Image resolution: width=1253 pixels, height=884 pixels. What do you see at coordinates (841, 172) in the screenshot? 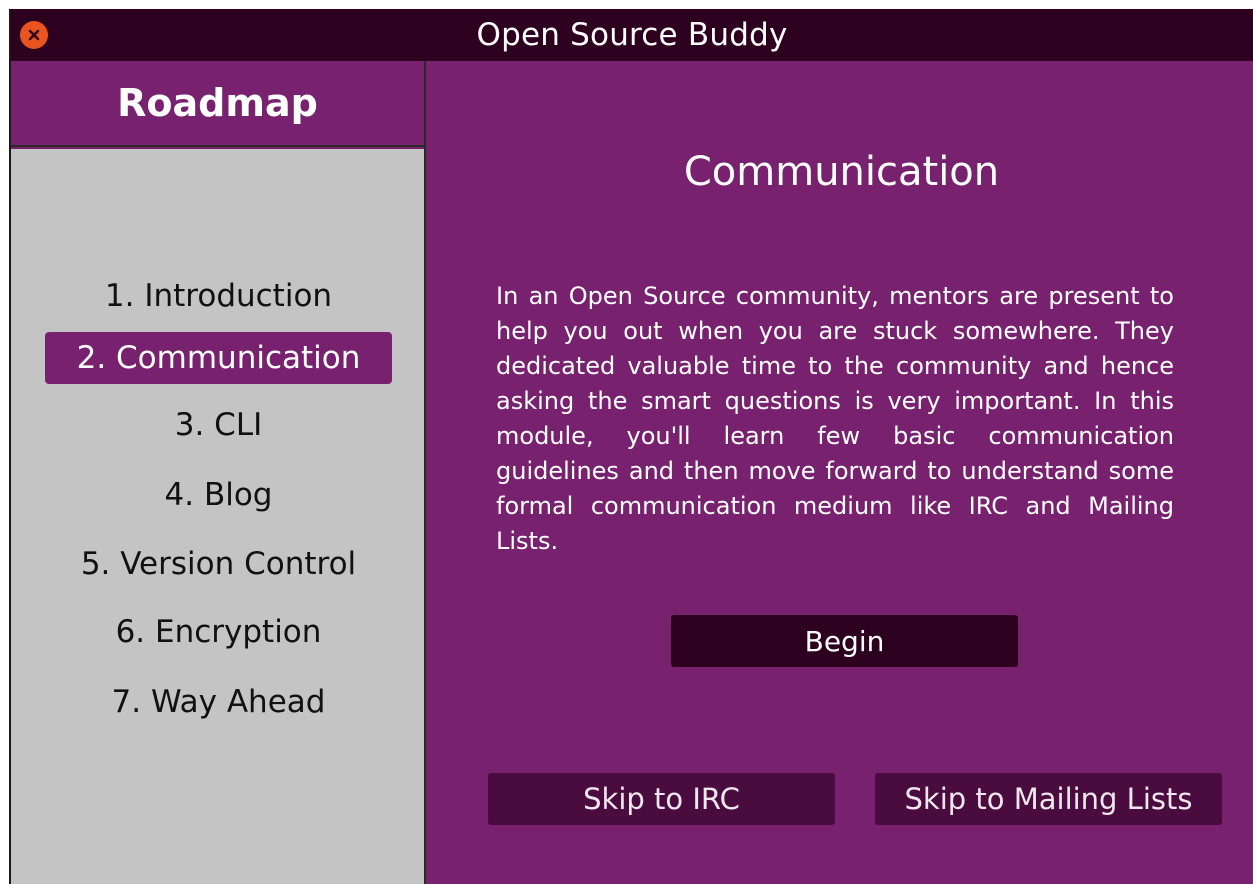
I see `module-heading: Communication` at bounding box center [841, 172].